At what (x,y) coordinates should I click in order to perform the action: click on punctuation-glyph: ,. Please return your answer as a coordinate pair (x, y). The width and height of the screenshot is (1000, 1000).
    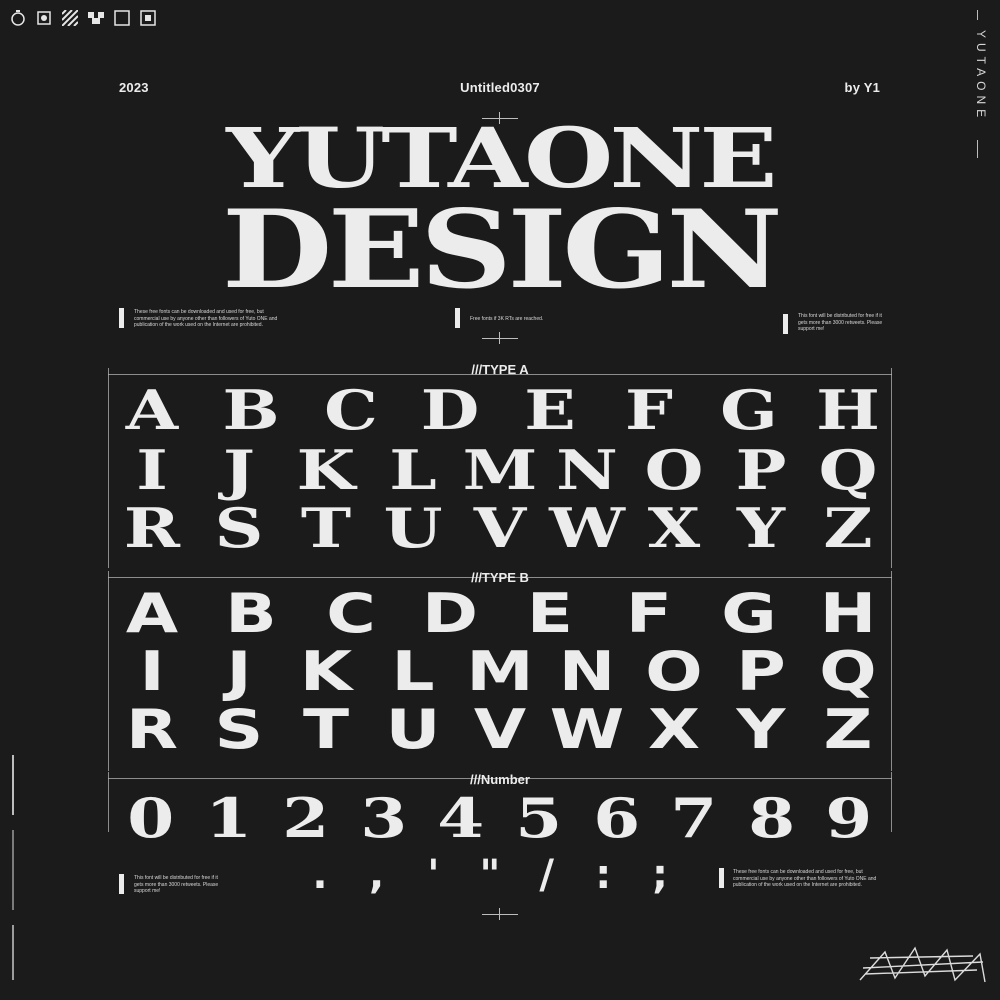
    Looking at the image, I should click on (377, 875).